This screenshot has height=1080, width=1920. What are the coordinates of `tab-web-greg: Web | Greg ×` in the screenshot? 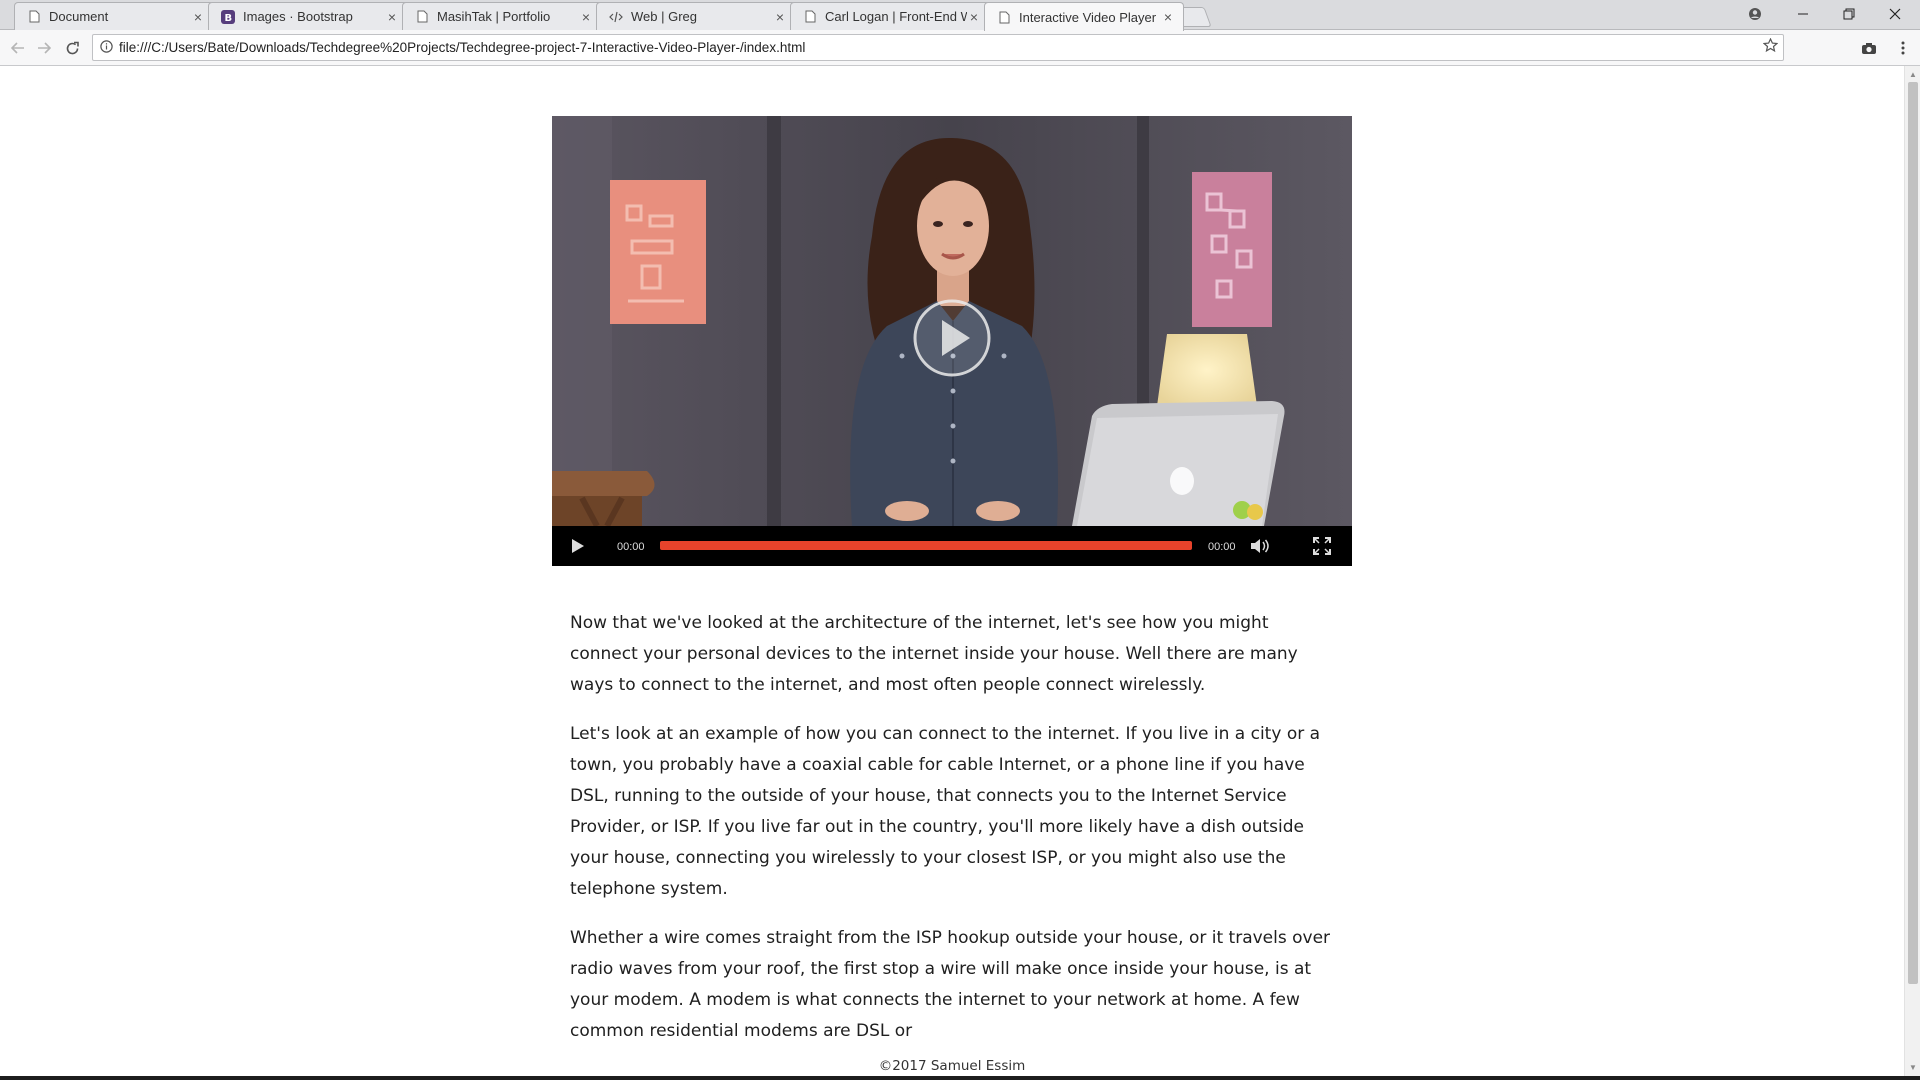 It's located at (696, 16).